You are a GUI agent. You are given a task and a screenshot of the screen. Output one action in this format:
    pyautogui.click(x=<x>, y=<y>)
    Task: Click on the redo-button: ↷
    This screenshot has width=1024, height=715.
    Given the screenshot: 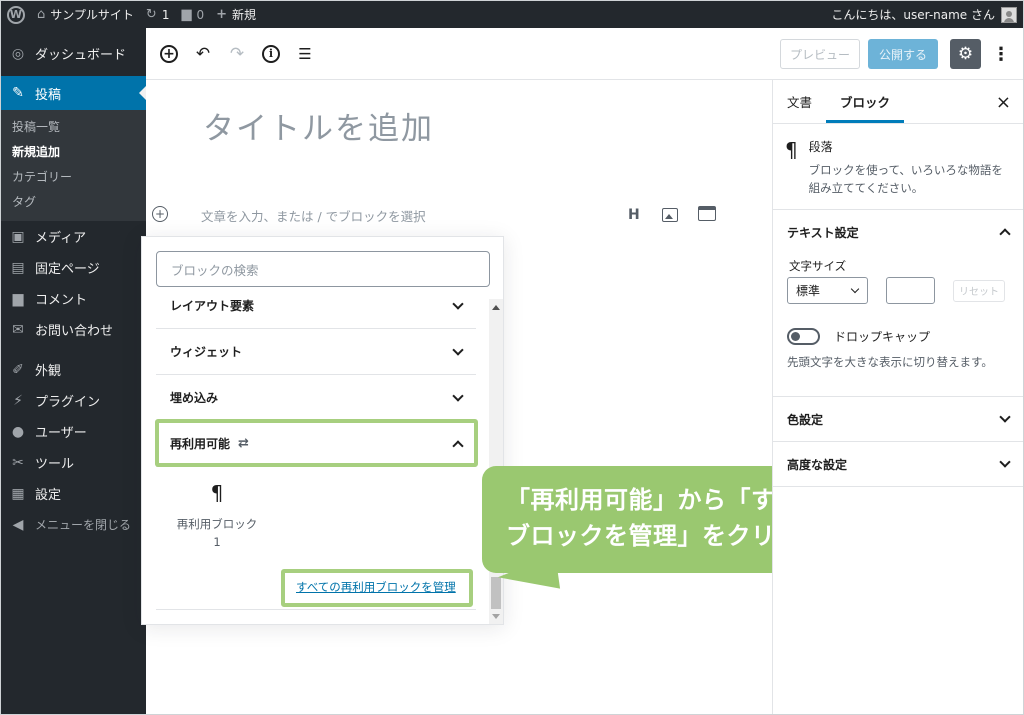 What is the action you would take?
    pyautogui.click(x=237, y=54)
    